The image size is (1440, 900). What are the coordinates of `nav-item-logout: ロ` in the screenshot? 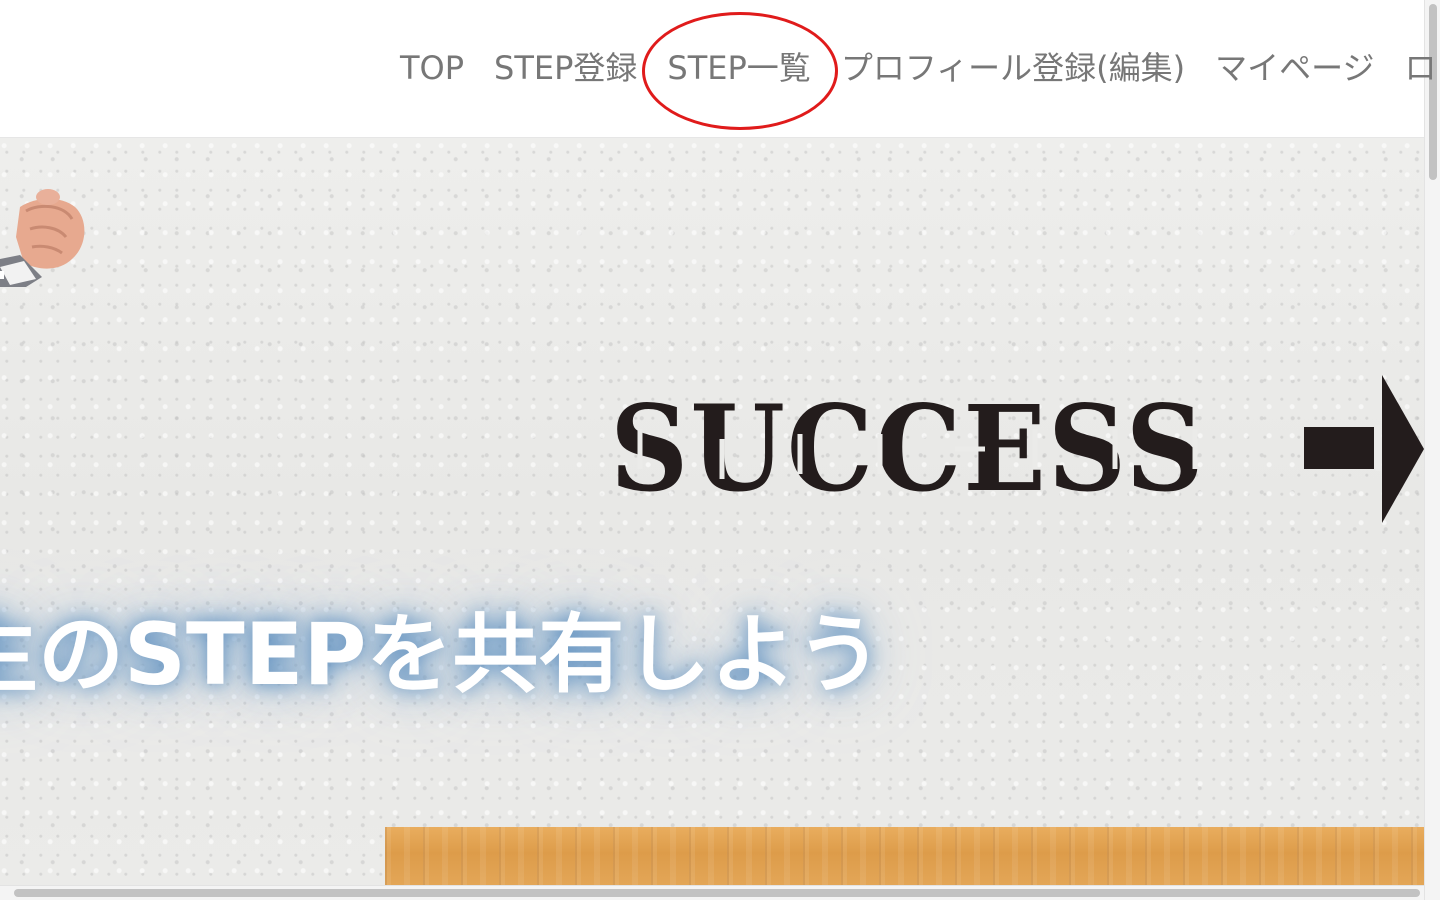 It's located at (1421, 68).